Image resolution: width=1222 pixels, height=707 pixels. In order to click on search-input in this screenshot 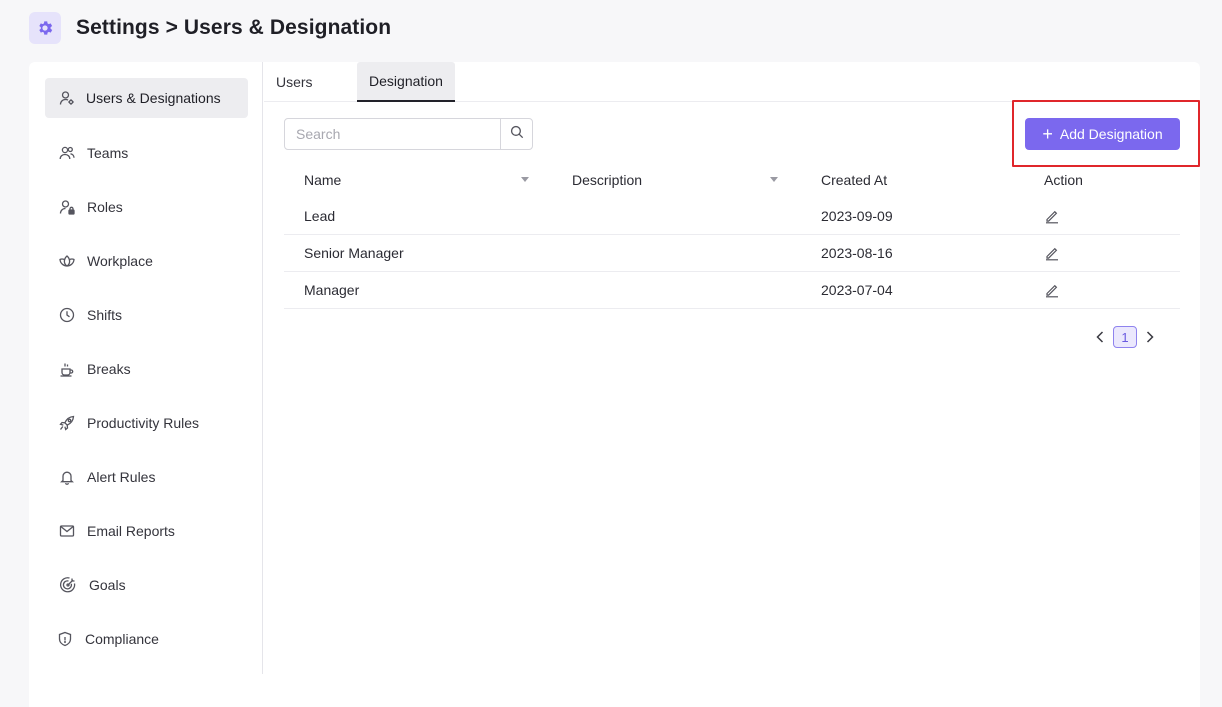, I will do `click(393, 134)`.